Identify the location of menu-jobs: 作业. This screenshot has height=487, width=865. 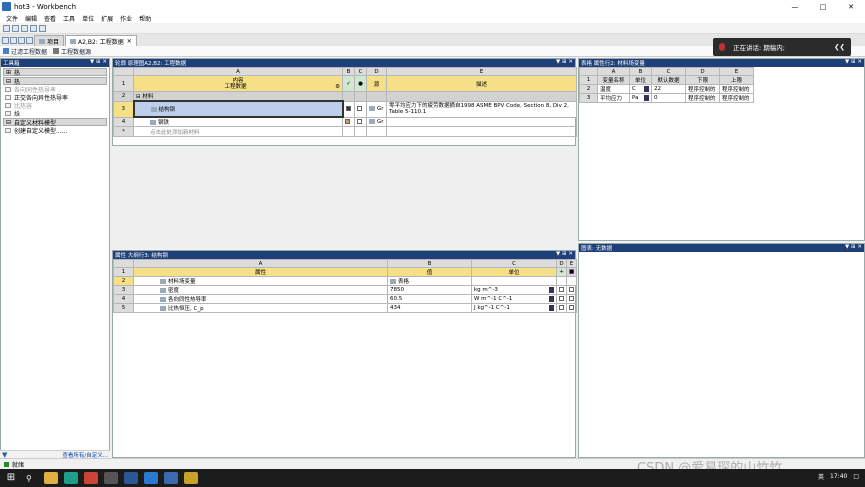
(126, 18).